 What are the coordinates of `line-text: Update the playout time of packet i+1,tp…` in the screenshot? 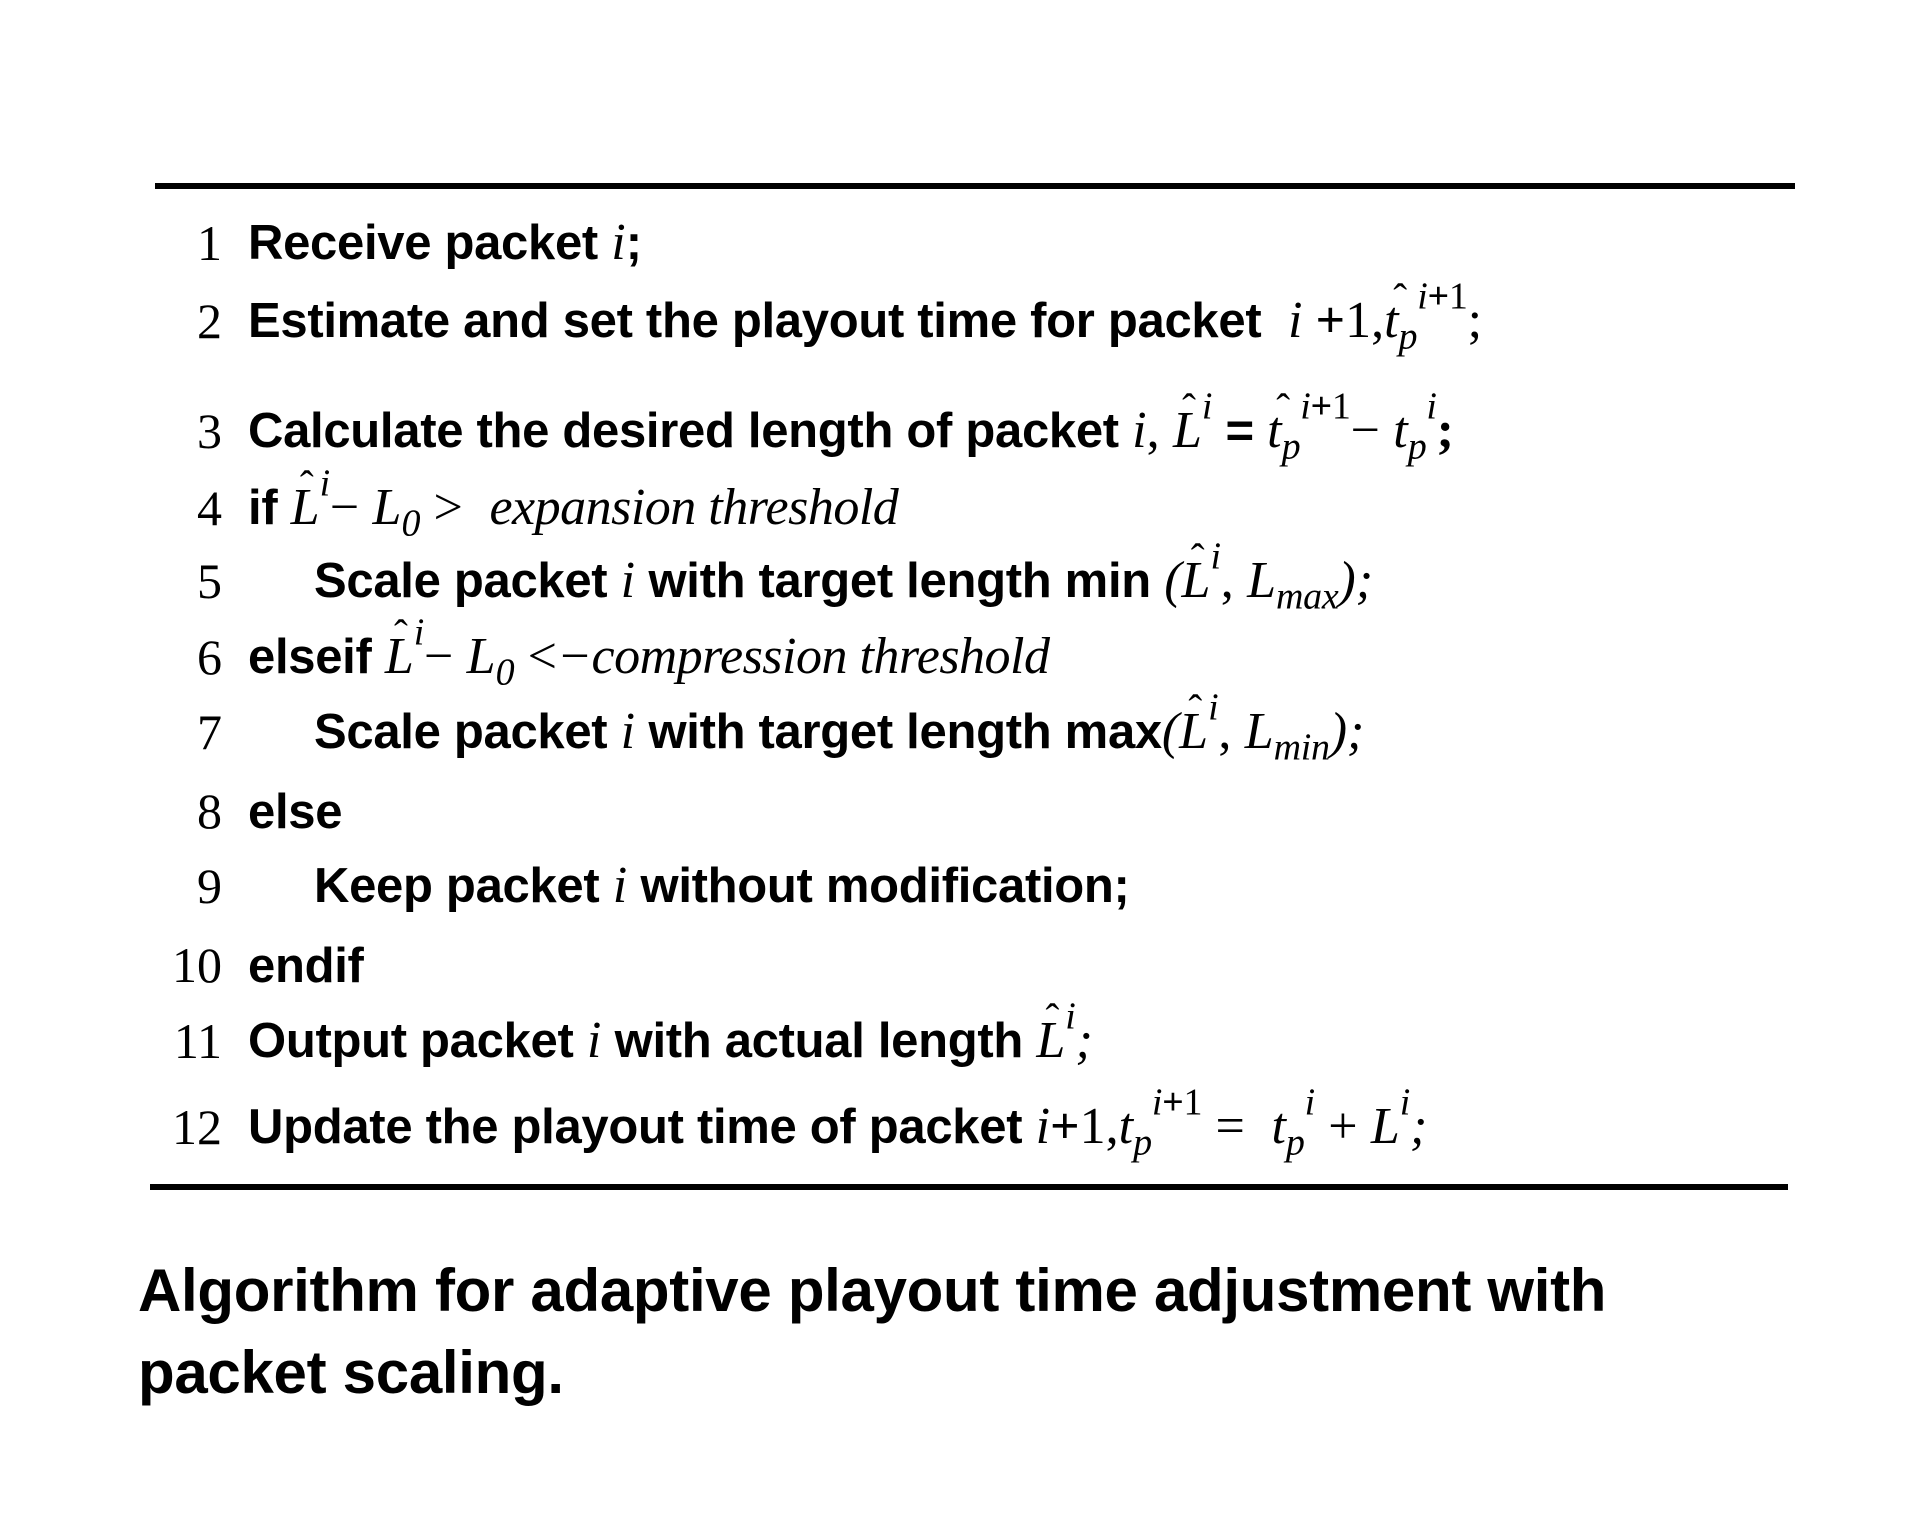 It's located at (838, 1122).